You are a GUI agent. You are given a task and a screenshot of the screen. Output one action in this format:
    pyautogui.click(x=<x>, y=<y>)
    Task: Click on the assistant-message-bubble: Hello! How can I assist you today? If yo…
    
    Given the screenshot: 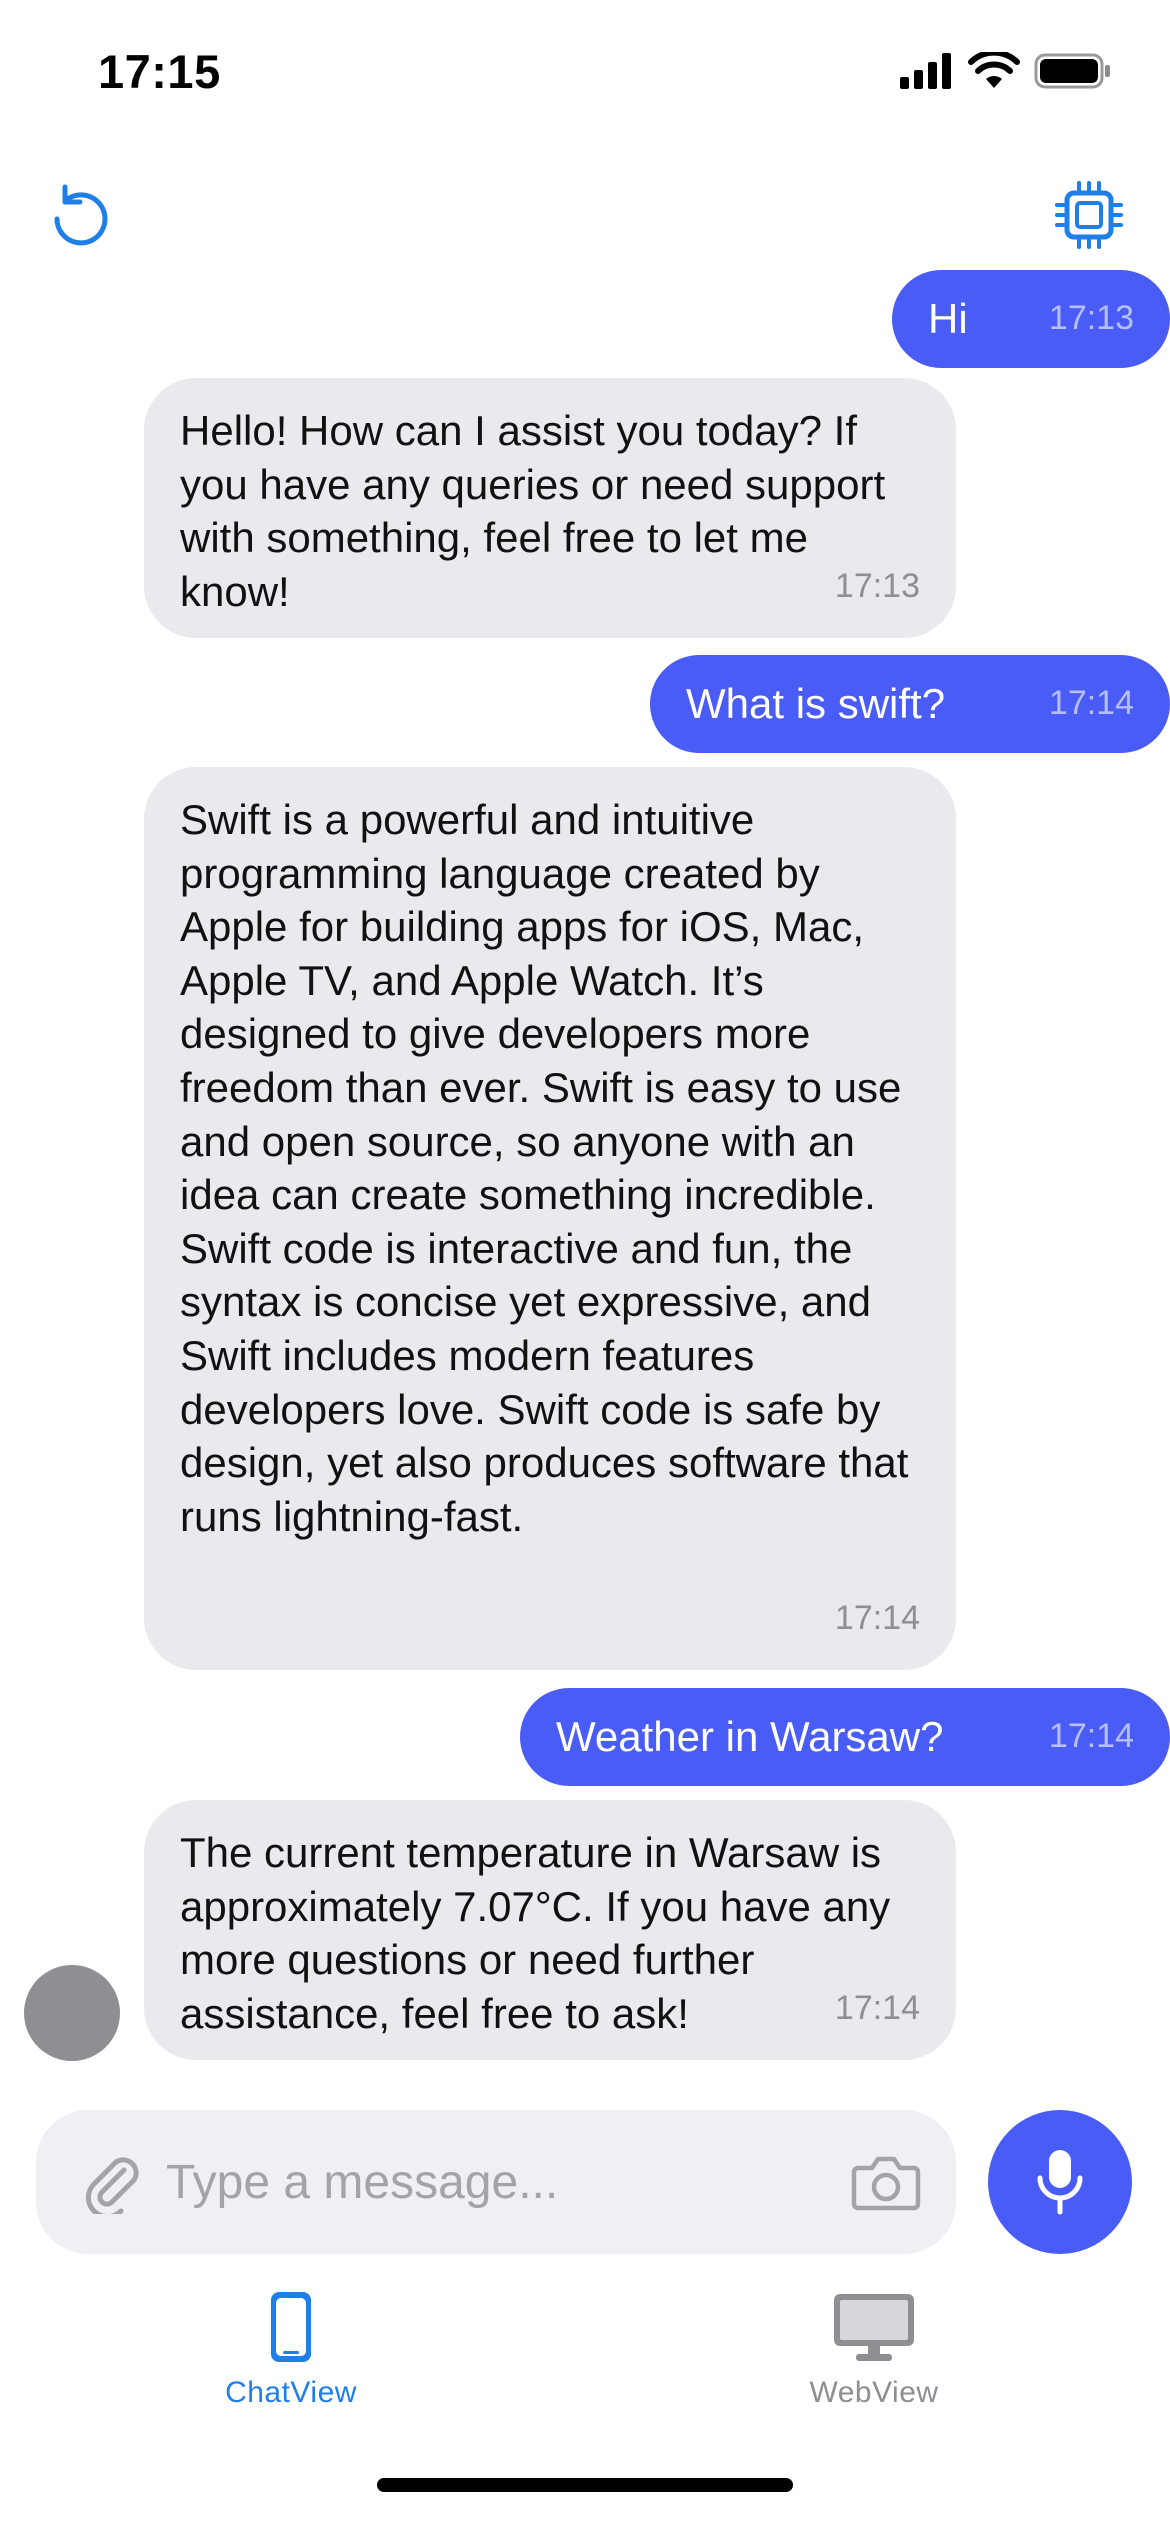 What is the action you would take?
    pyautogui.click(x=550, y=508)
    